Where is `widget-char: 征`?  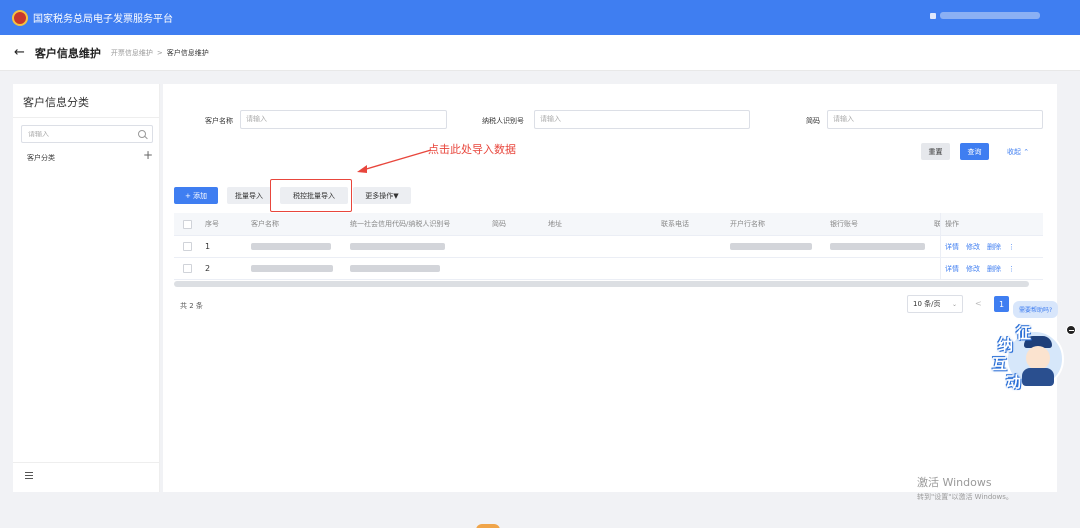
widget-char: 征 is located at coordinates (1024, 333).